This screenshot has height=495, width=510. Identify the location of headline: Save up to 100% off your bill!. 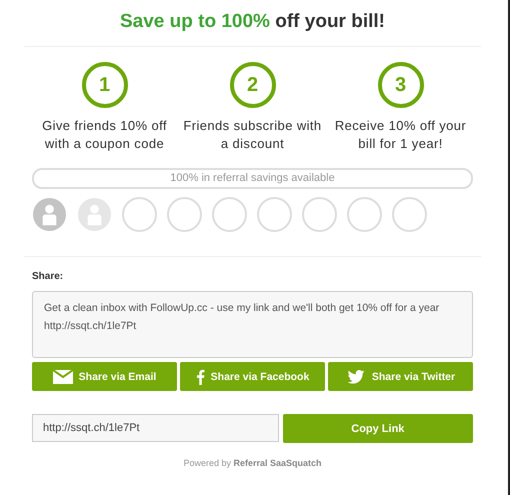
(252, 21).